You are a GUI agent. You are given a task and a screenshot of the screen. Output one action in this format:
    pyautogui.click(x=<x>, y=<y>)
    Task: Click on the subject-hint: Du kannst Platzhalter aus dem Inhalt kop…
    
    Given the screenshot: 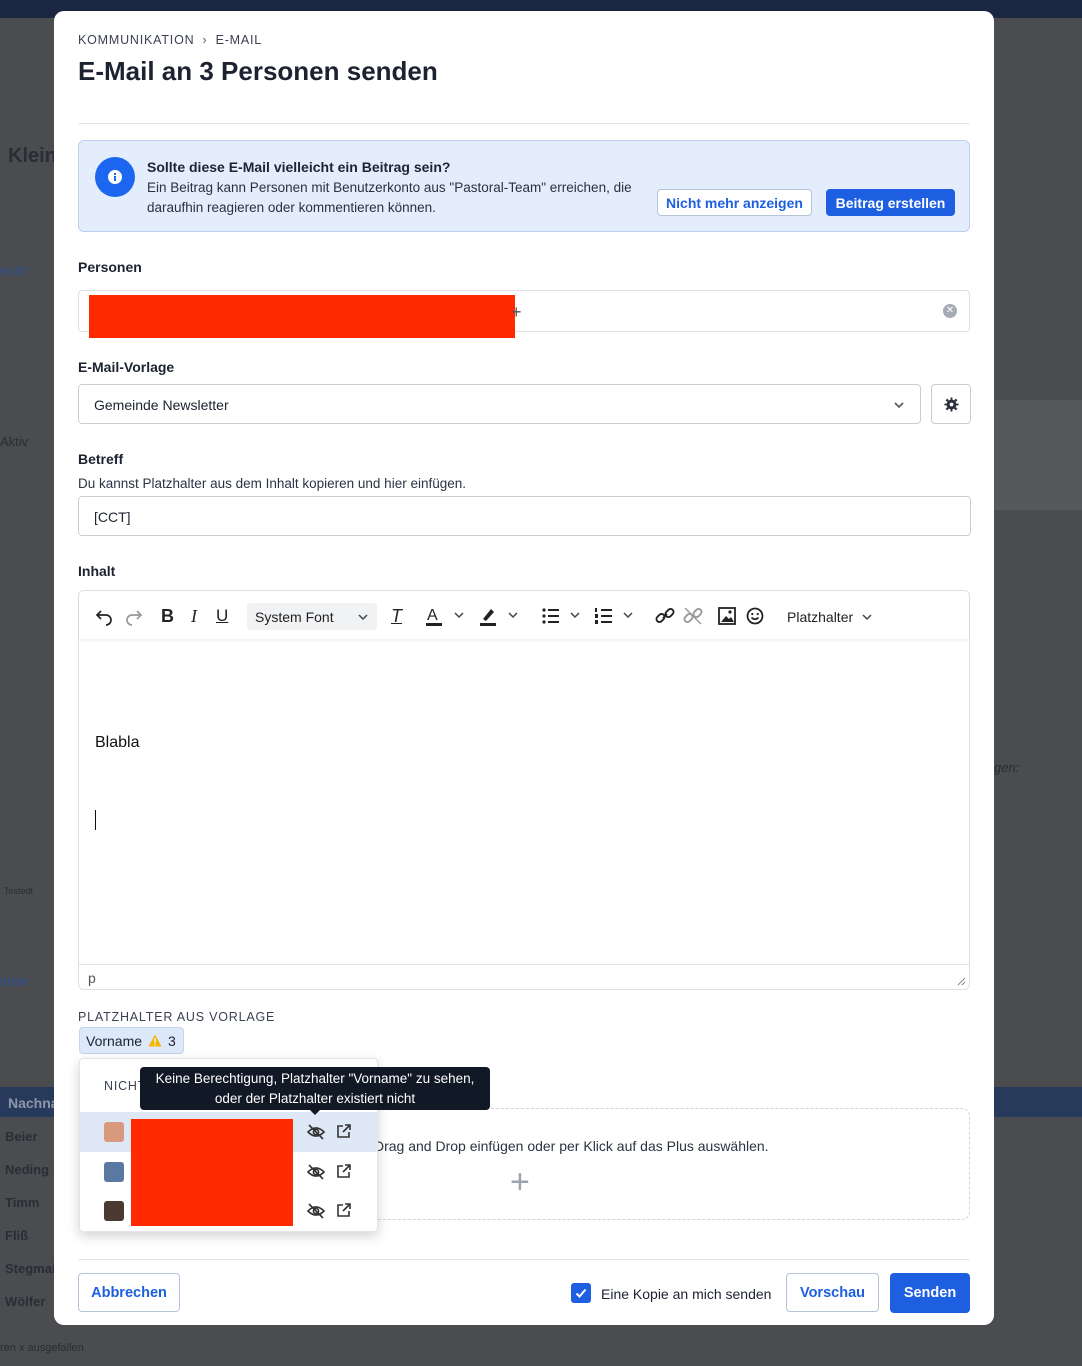 What is the action you would take?
    pyautogui.click(x=272, y=483)
    